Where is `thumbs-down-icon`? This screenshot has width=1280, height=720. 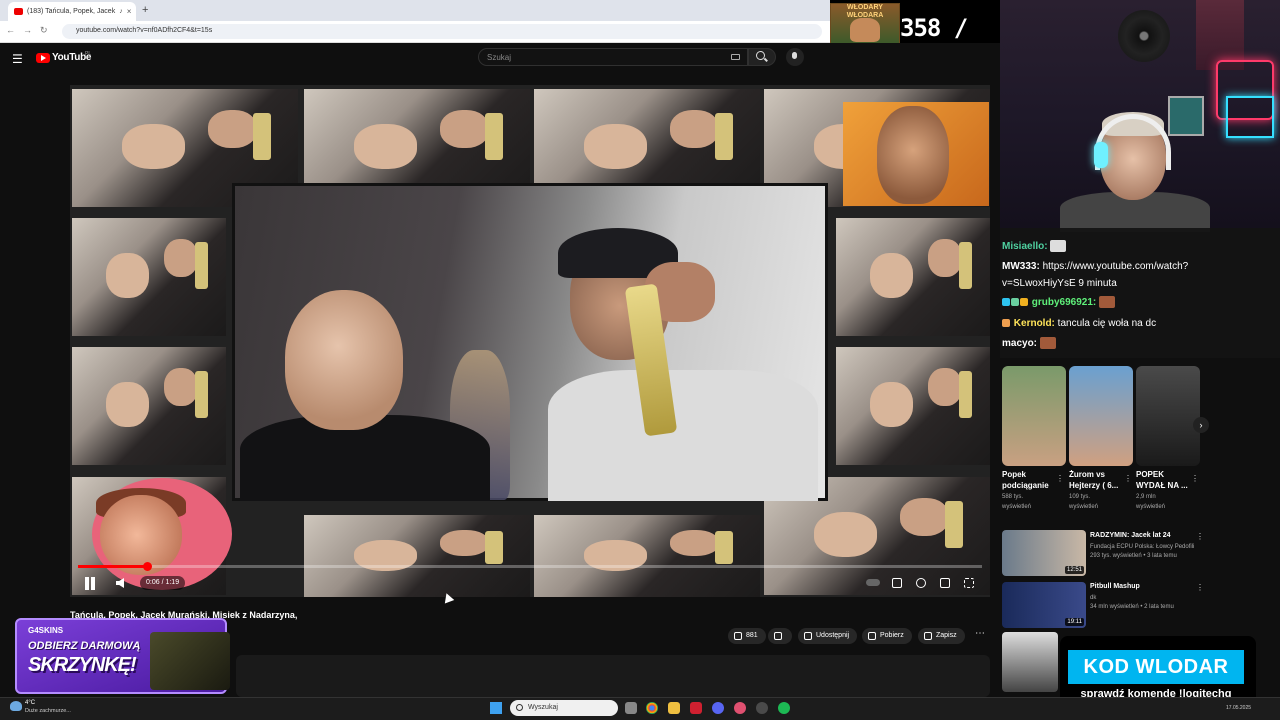
thumbs-down-icon is located at coordinates (778, 636).